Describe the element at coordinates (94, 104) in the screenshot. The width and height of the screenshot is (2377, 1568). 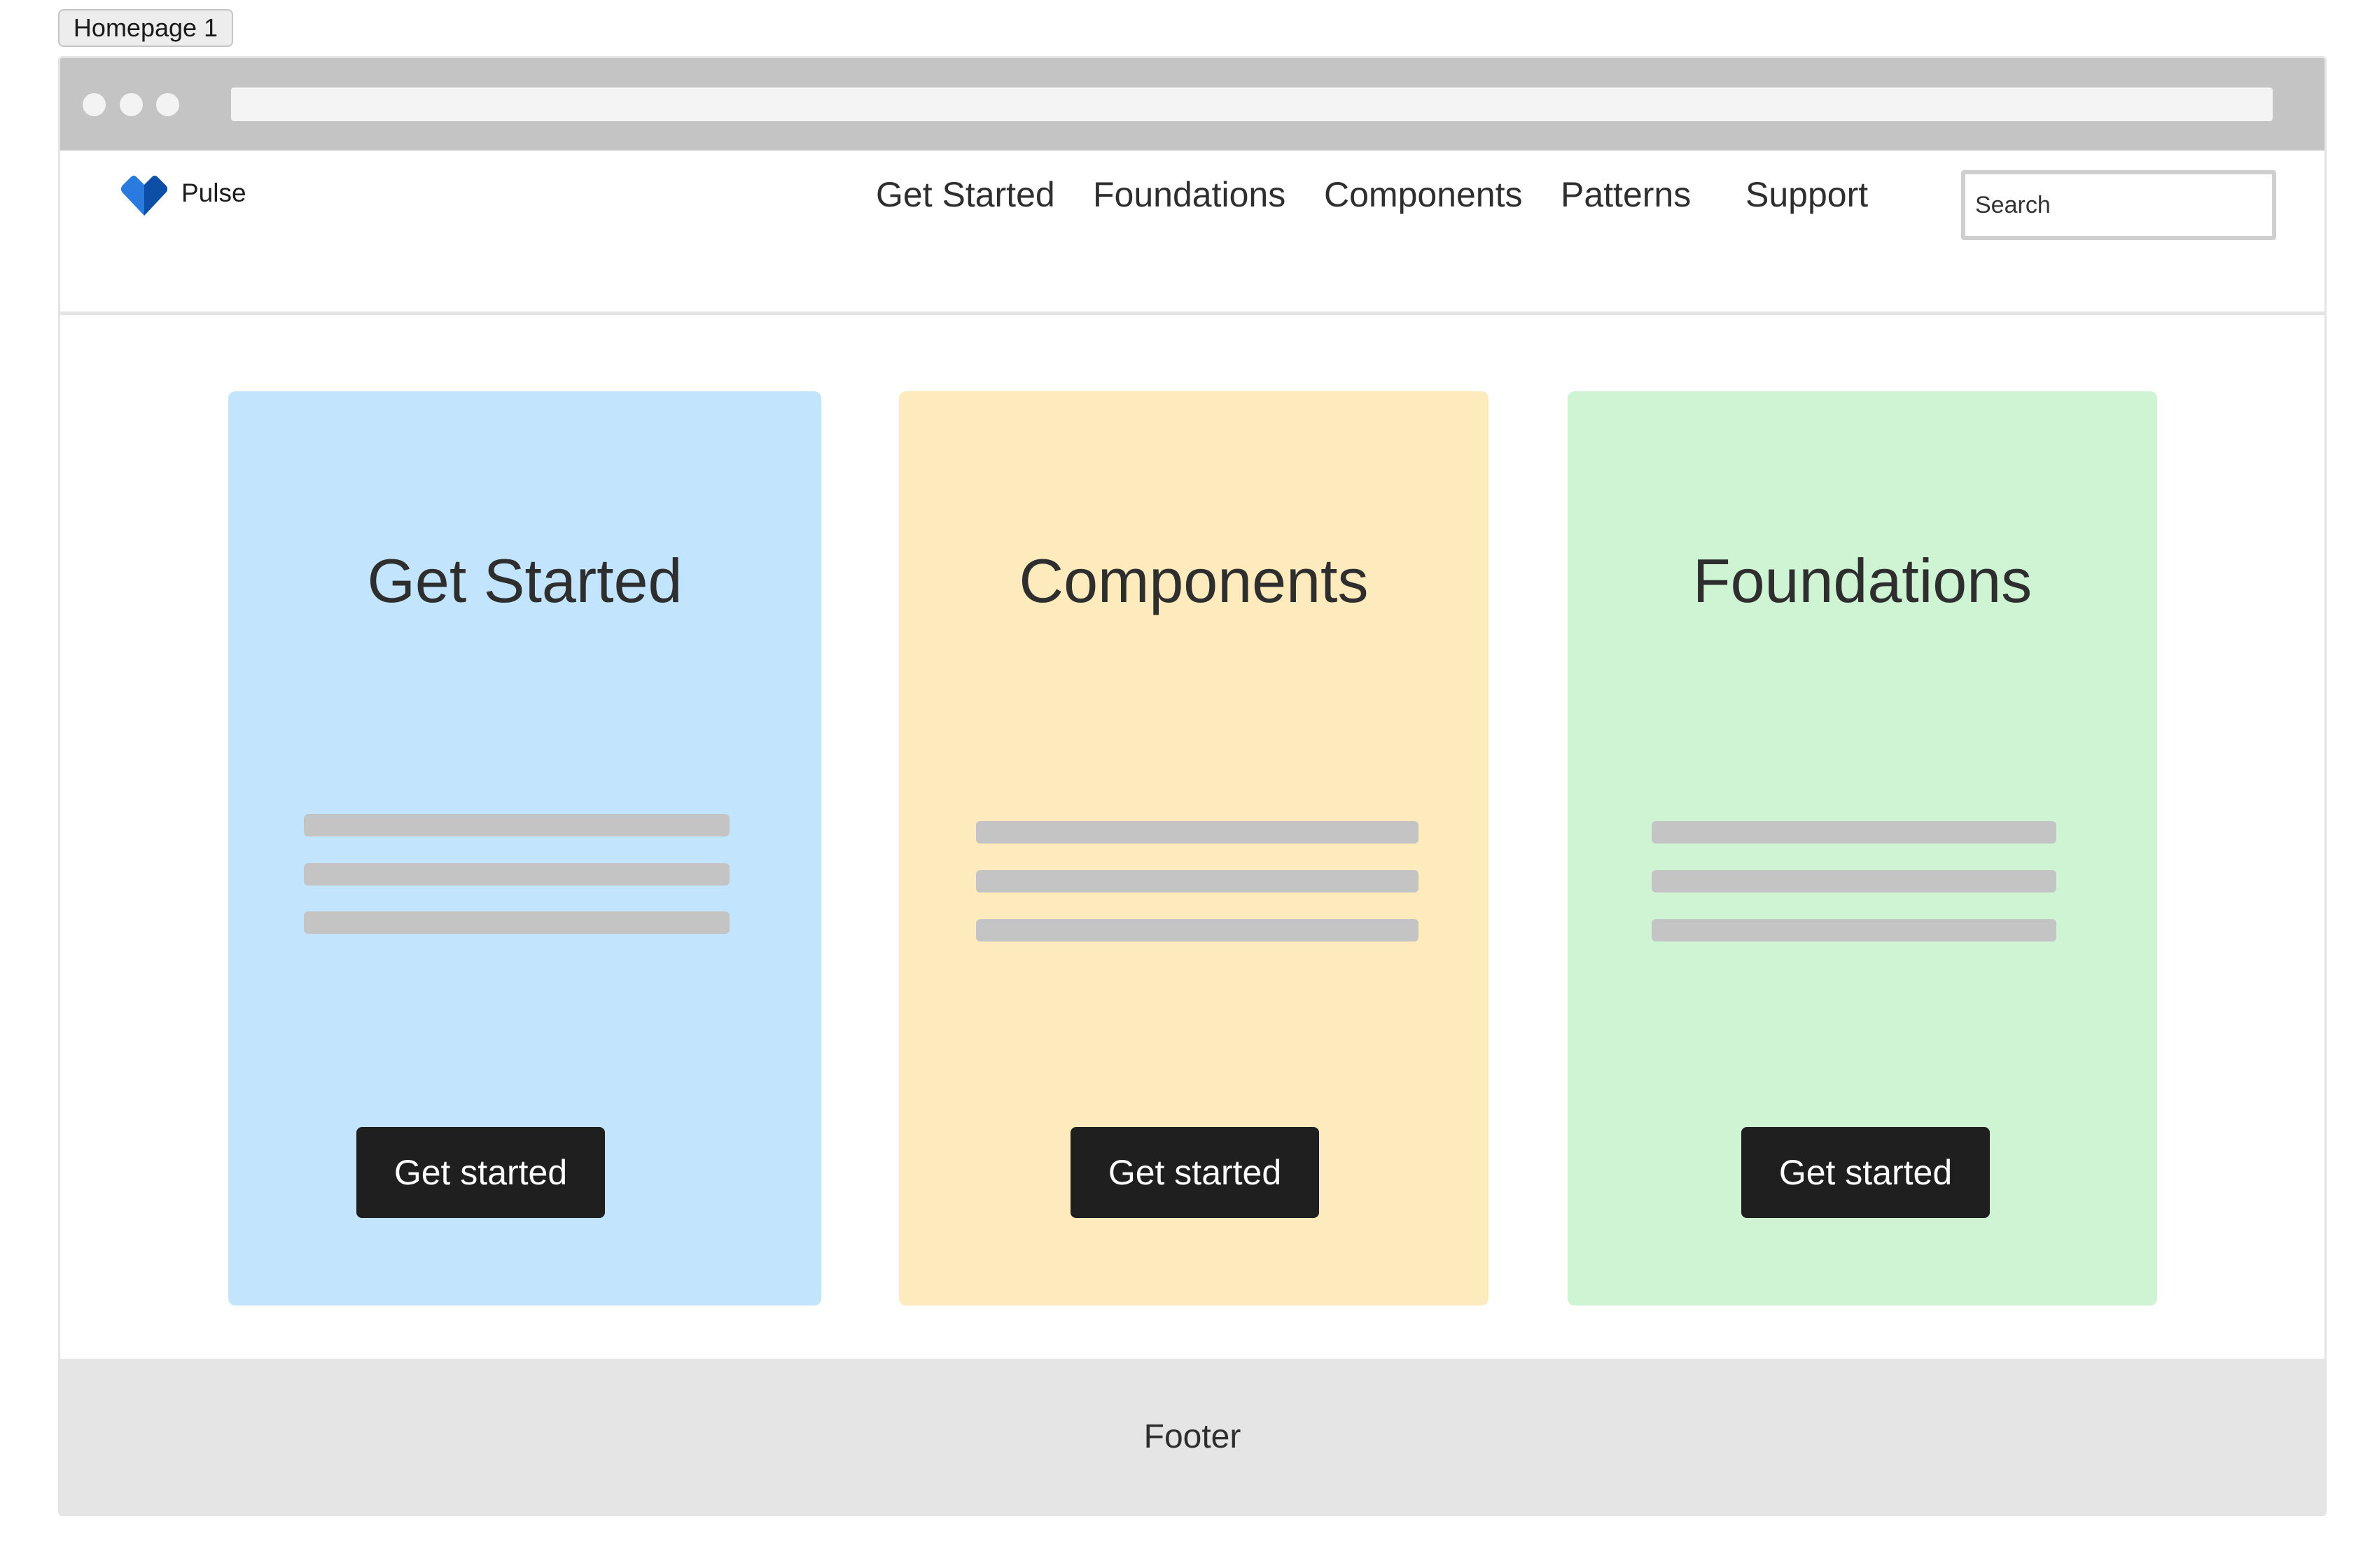
I see `window-dot-close` at that location.